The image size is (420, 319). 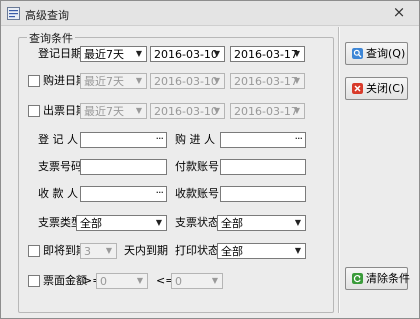 What do you see at coordinates (357, 53) in the screenshot?
I see `search-icon` at bounding box center [357, 53].